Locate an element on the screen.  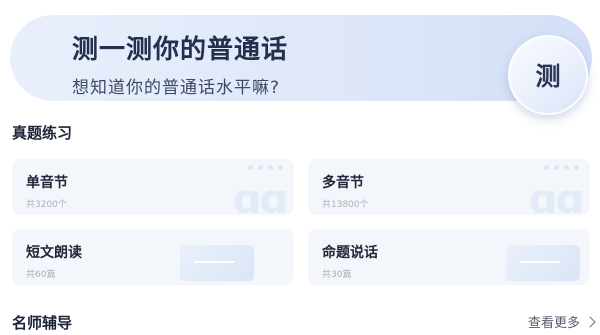
card-count: 共13800个 is located at coordinates (345, 205).